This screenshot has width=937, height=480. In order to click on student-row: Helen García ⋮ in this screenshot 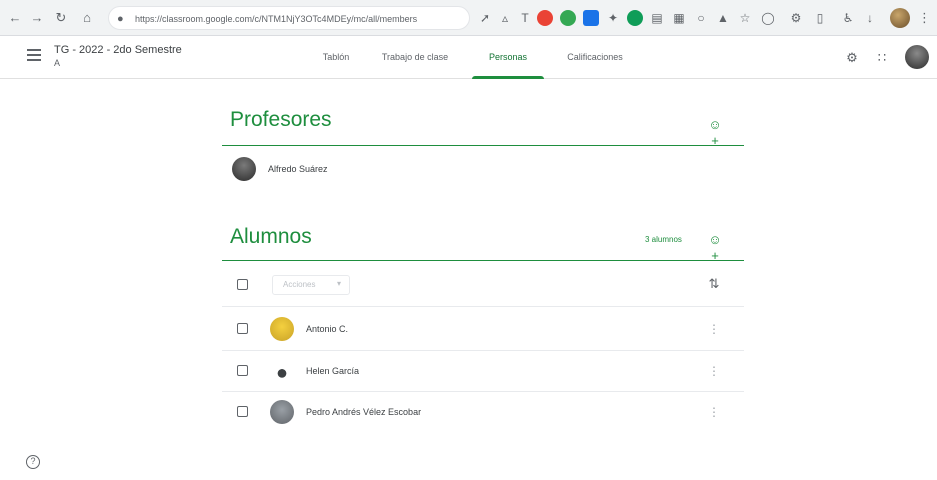, I will do `click(483, 371)`.